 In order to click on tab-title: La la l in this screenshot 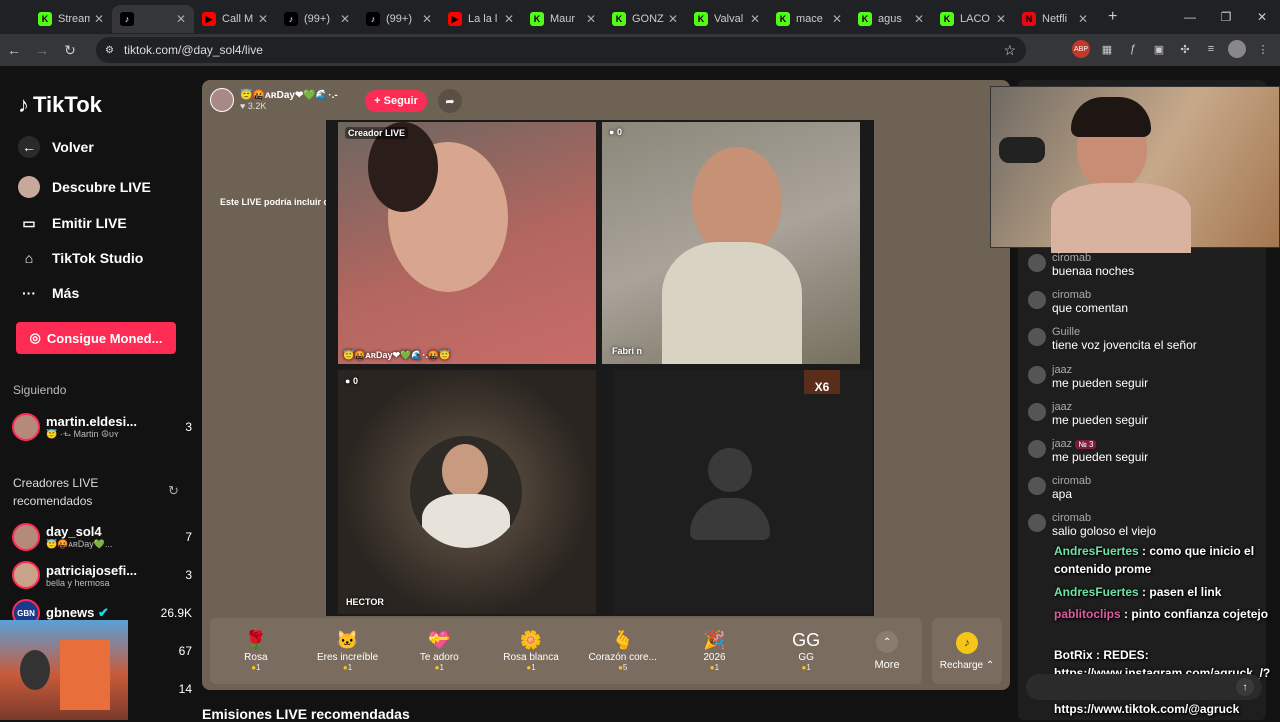, I will do `click(483, 19)`.